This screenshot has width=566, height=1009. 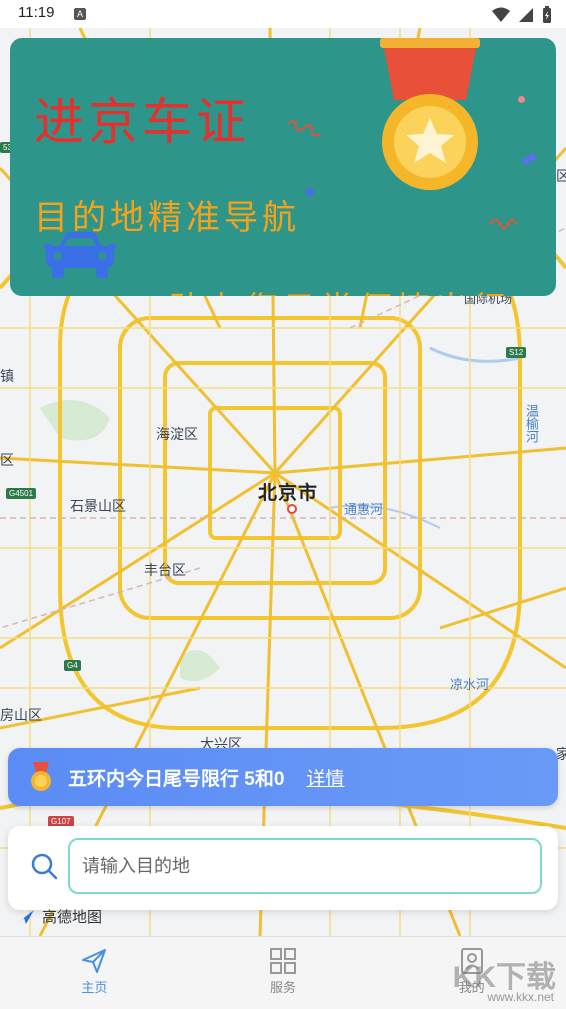 What do you see at coordinates (505, 979) in the screenshot?
I see `watermark: KK下载 www.kkx.net` at bounding box center [505, 979].